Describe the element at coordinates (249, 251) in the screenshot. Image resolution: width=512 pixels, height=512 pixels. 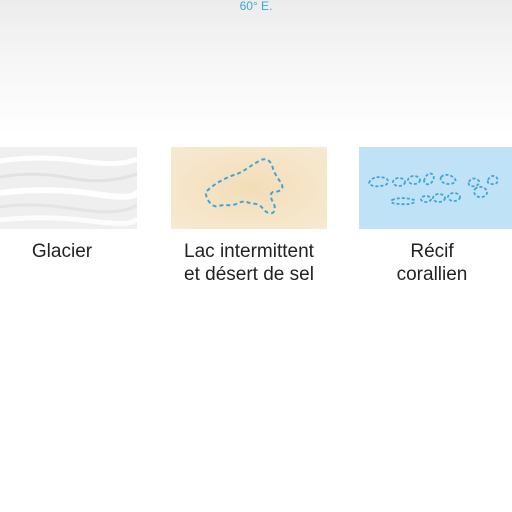
I see `salt-lake-label-line: Lac intermittent` at that location.